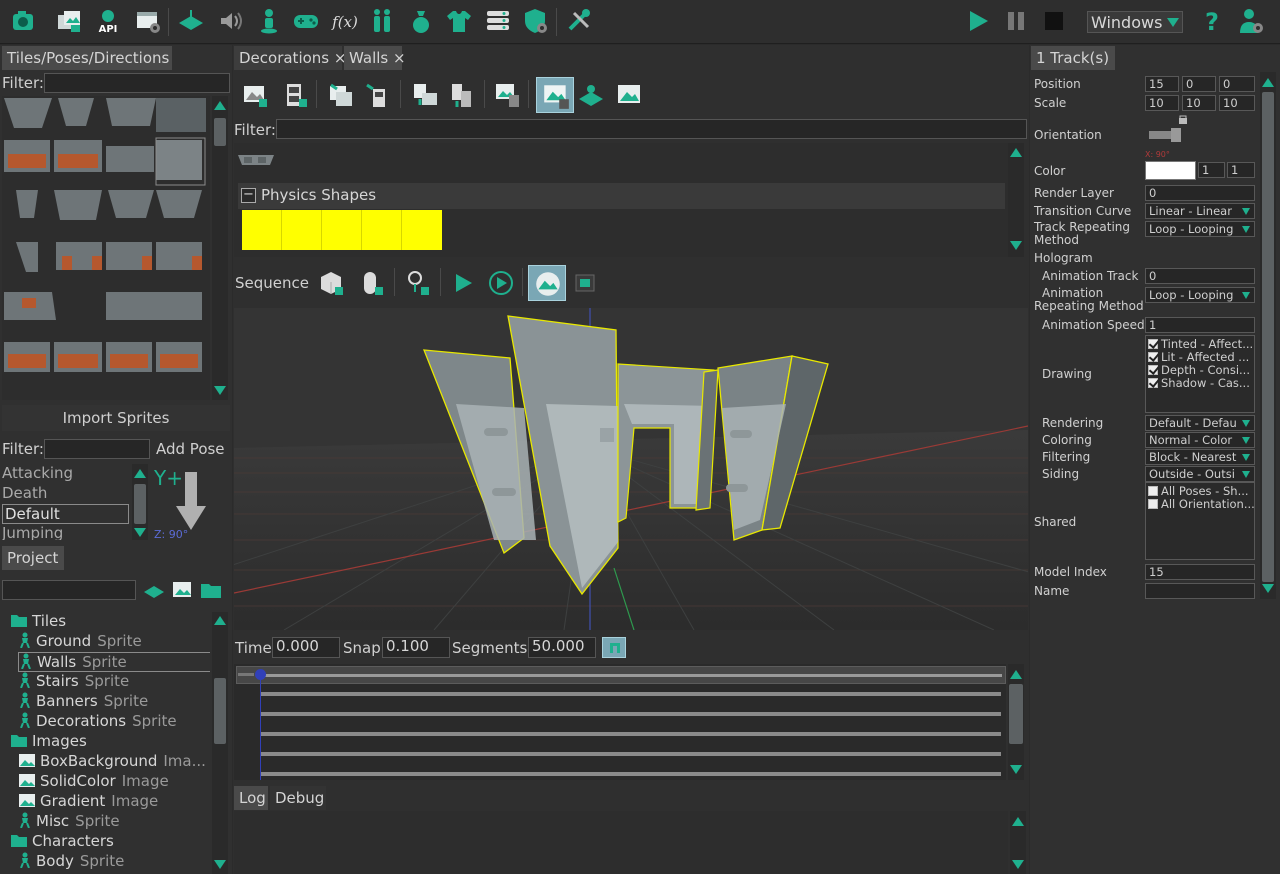  I want to click on scale-z-input: 10, so click(1237, 103).